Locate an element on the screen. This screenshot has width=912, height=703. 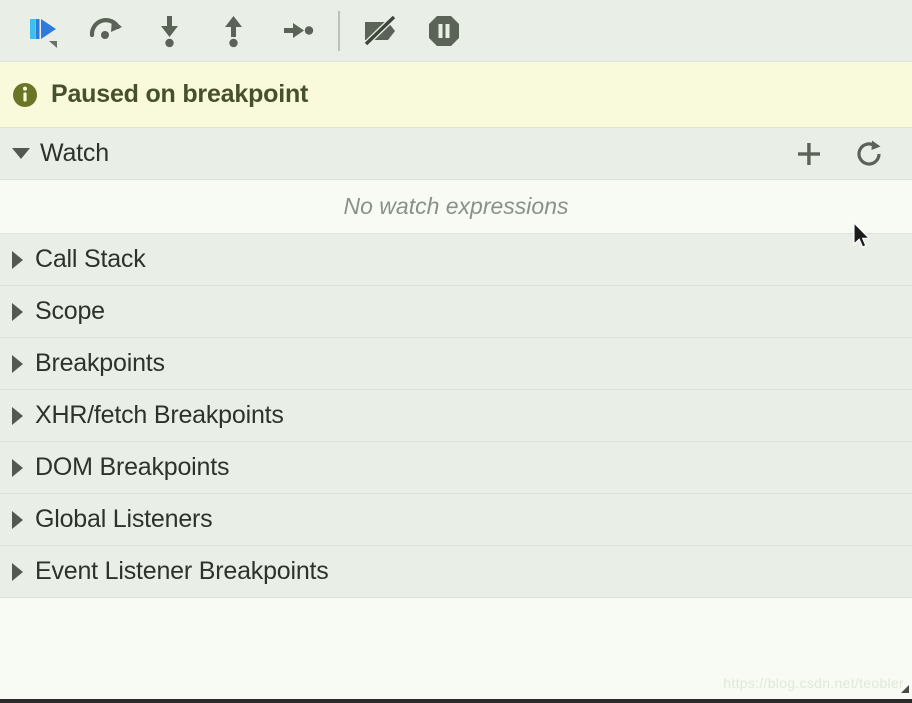
refresh-icon is located at coordinates (869, 153).